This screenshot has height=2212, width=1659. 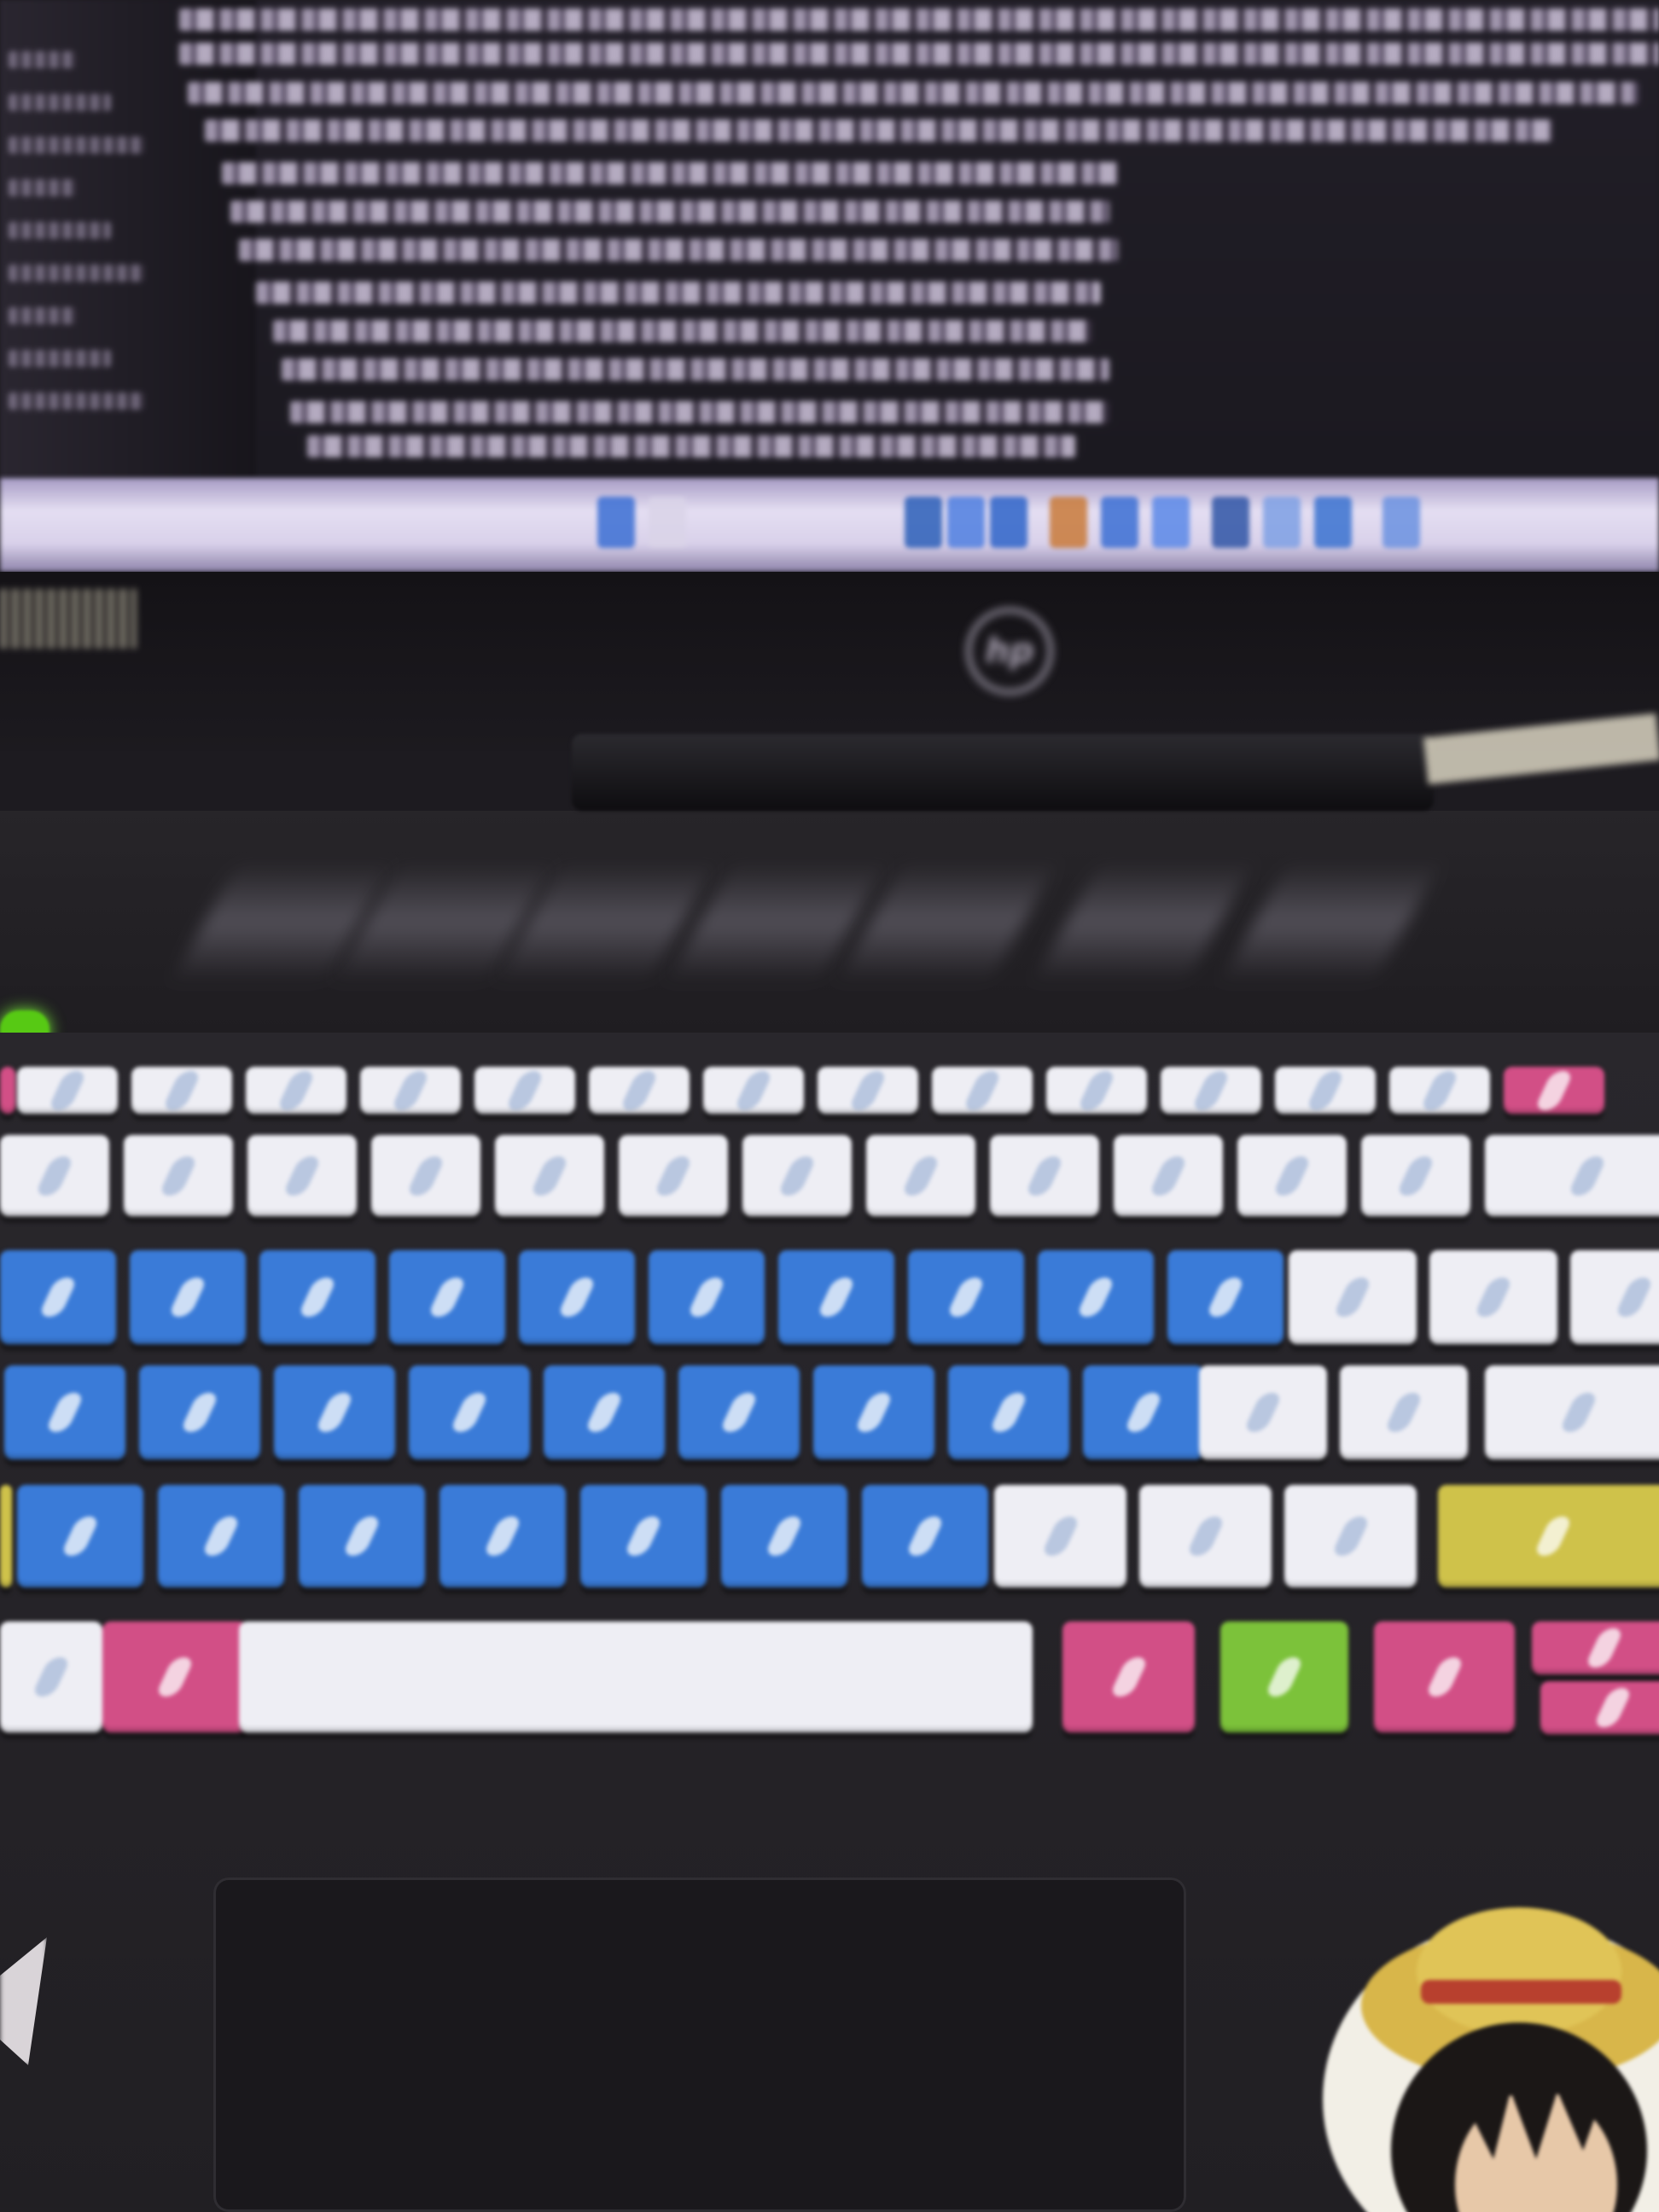 What do you see at coordinates (829, 525) in the screenshot?
I see `taskbar` at bounding box center [829, 525].